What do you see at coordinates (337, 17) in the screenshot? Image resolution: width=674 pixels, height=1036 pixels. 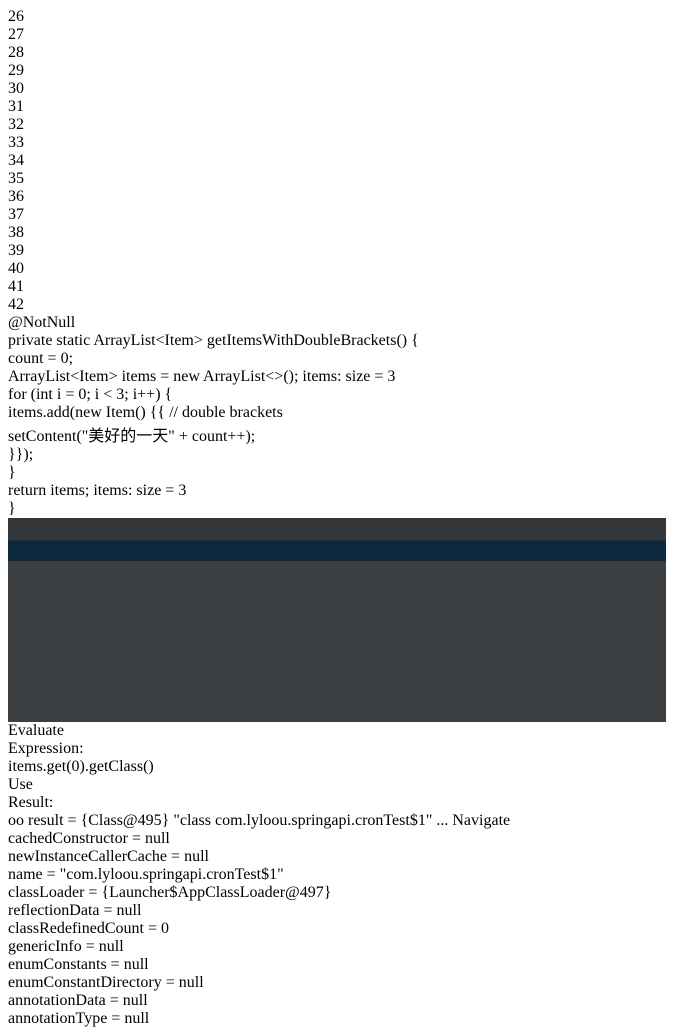 I see `line-number: 26` at bounding box center [337, 17].